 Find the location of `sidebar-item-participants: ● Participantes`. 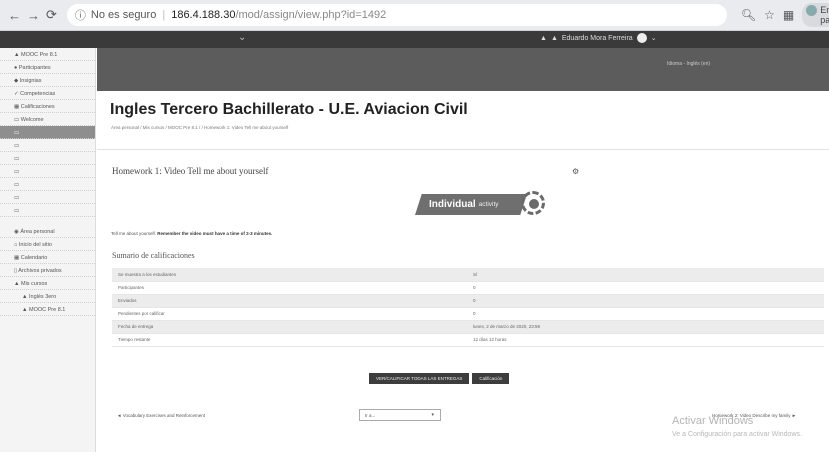

sidebar-item-participants: ● Participantes is located at coordinates (47, 67).